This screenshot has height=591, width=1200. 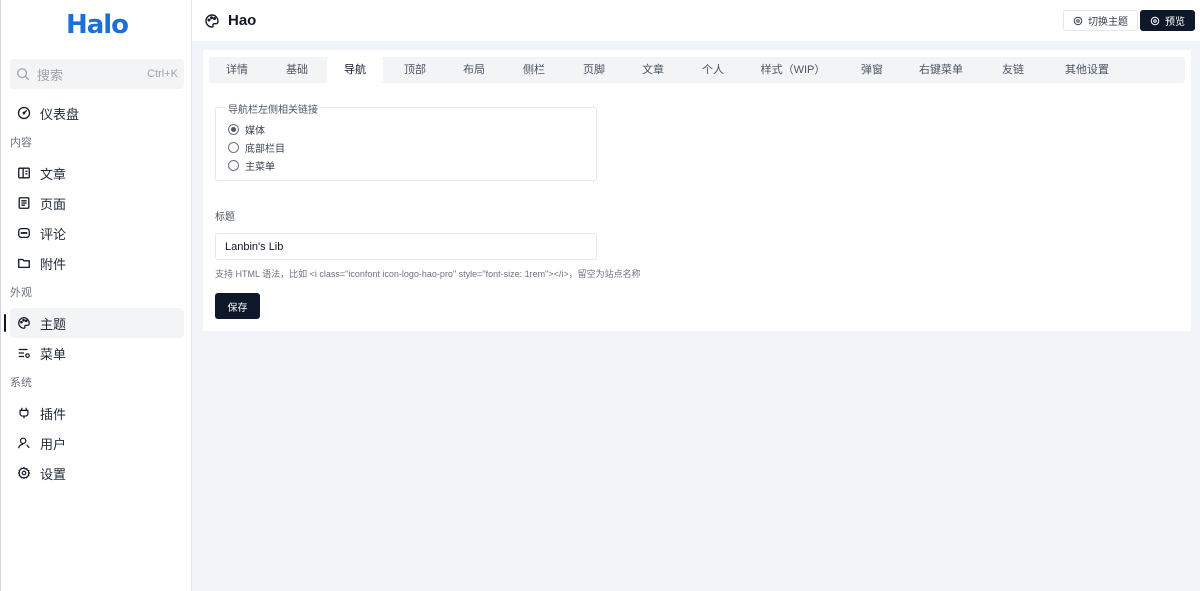 I want to click on tab-basic: 基础, so click(x=297, y=70).